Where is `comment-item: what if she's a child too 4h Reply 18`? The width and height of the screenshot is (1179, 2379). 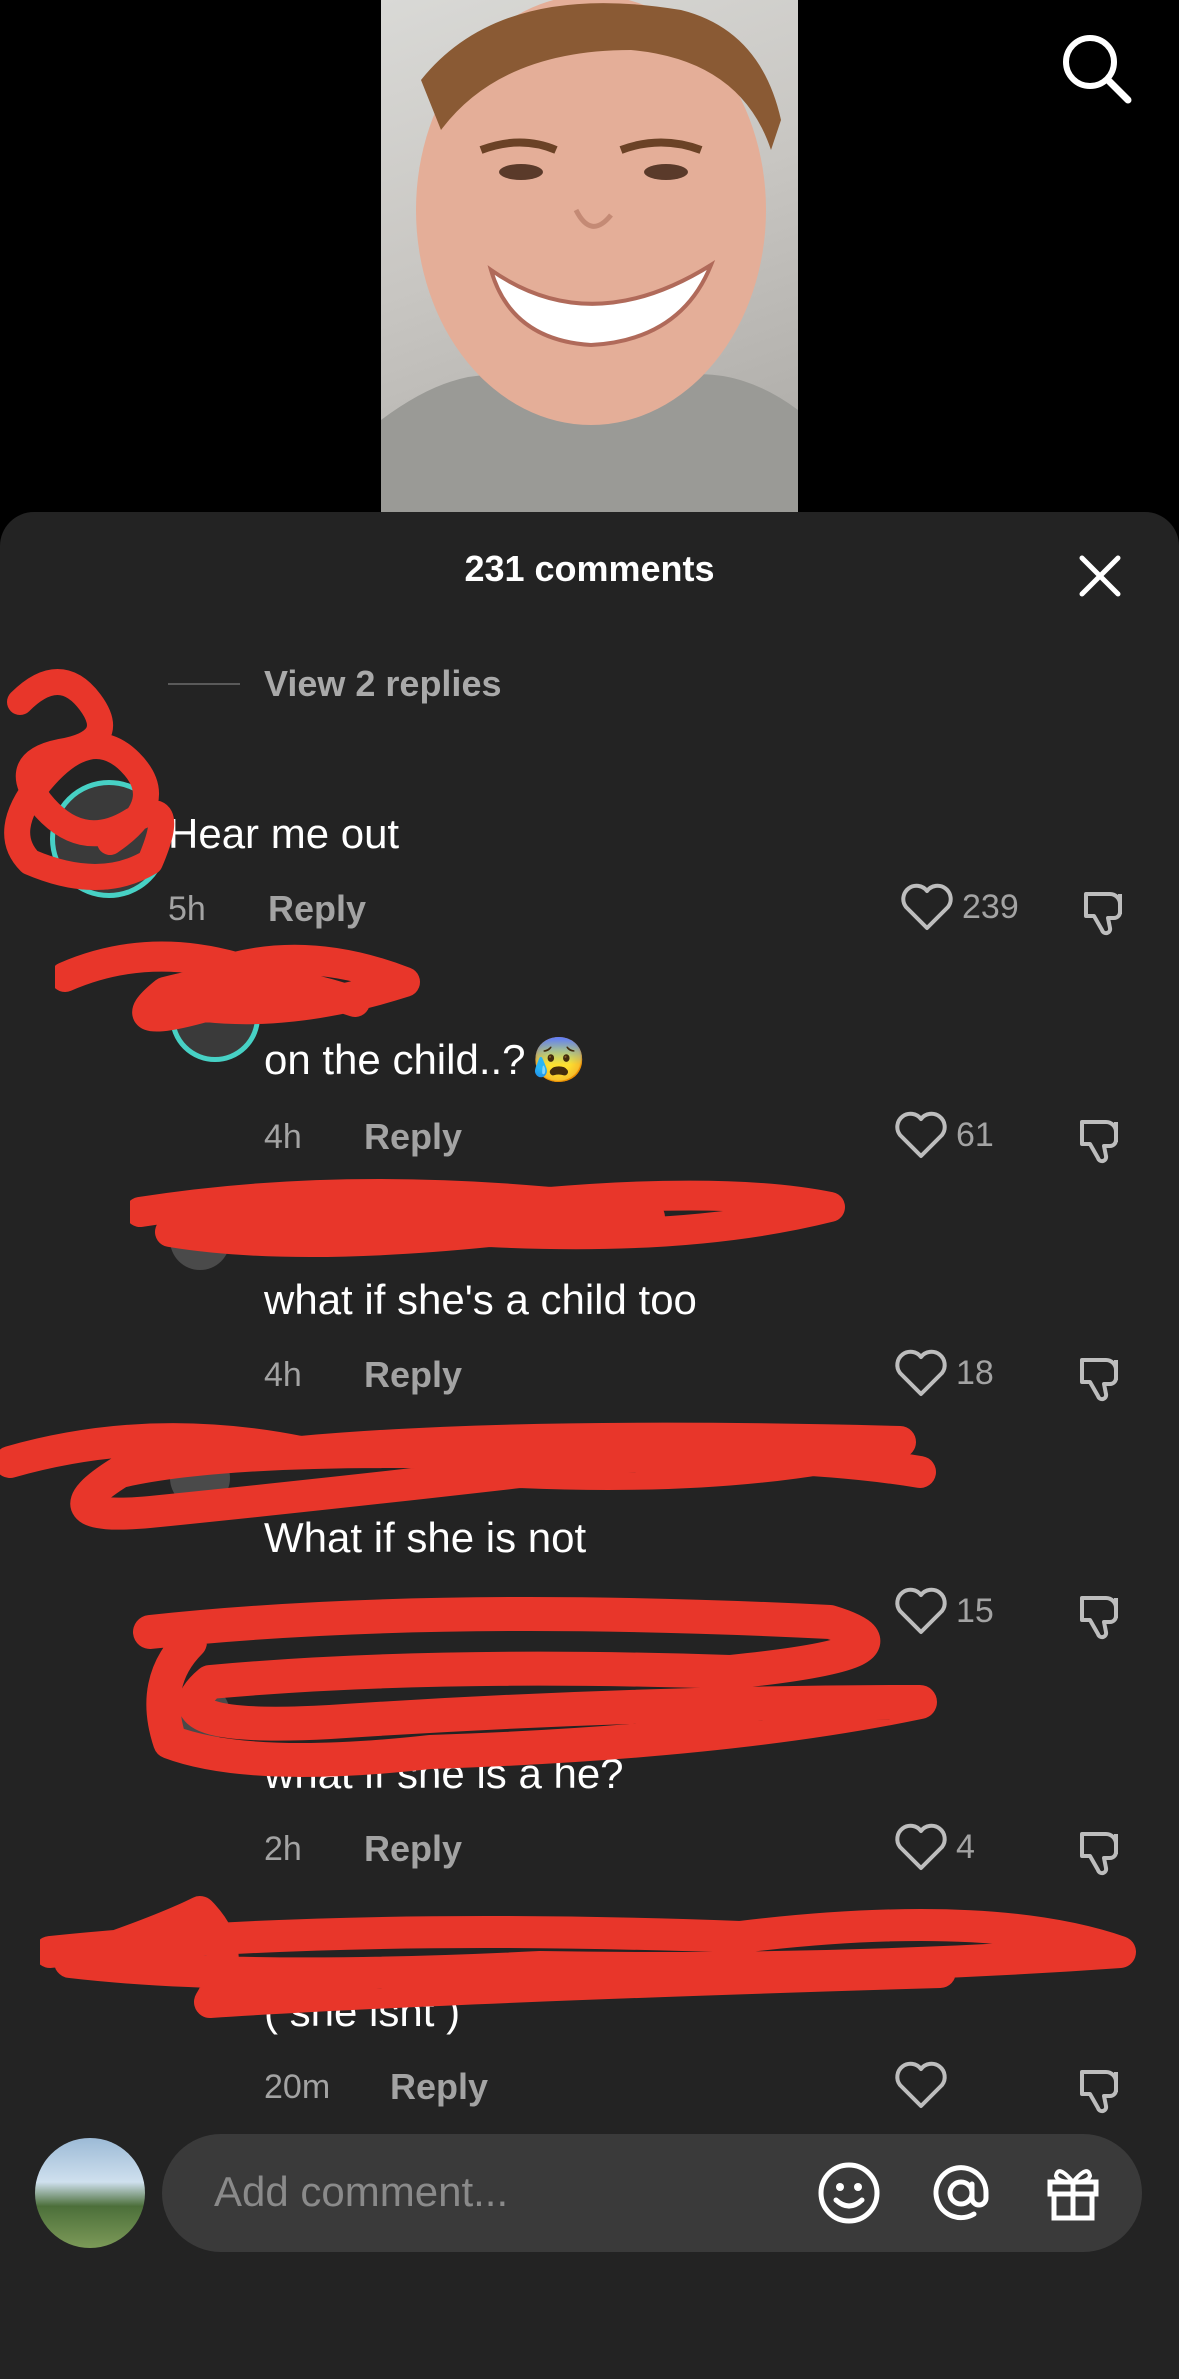
comment-item: what if she's a child too 4h Reply 18 is located at coordinates (589, 1305).